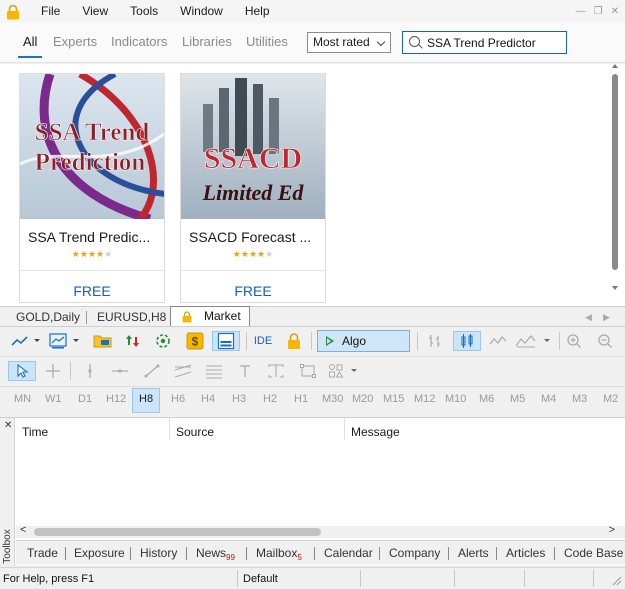  I want to click on timeframe-w1: W1, so click(53, 399).